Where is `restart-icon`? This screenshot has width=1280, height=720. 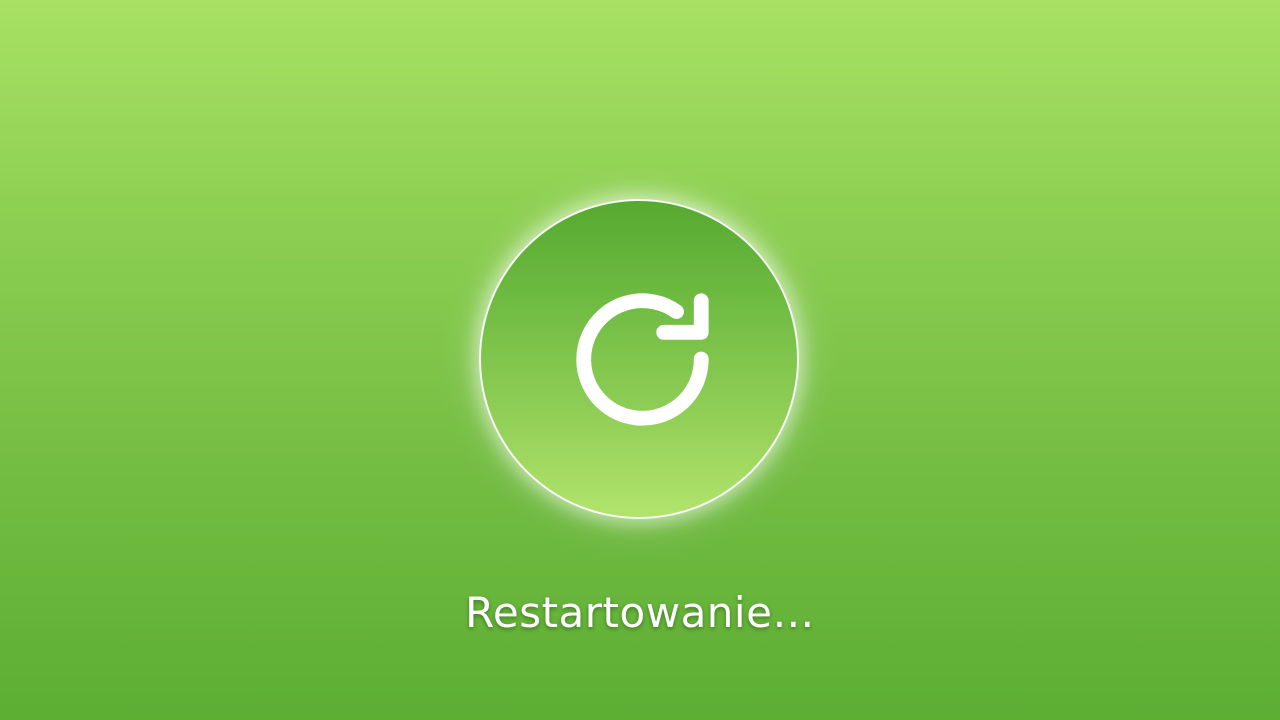
restart-icon is located at coordinates (642, 359).